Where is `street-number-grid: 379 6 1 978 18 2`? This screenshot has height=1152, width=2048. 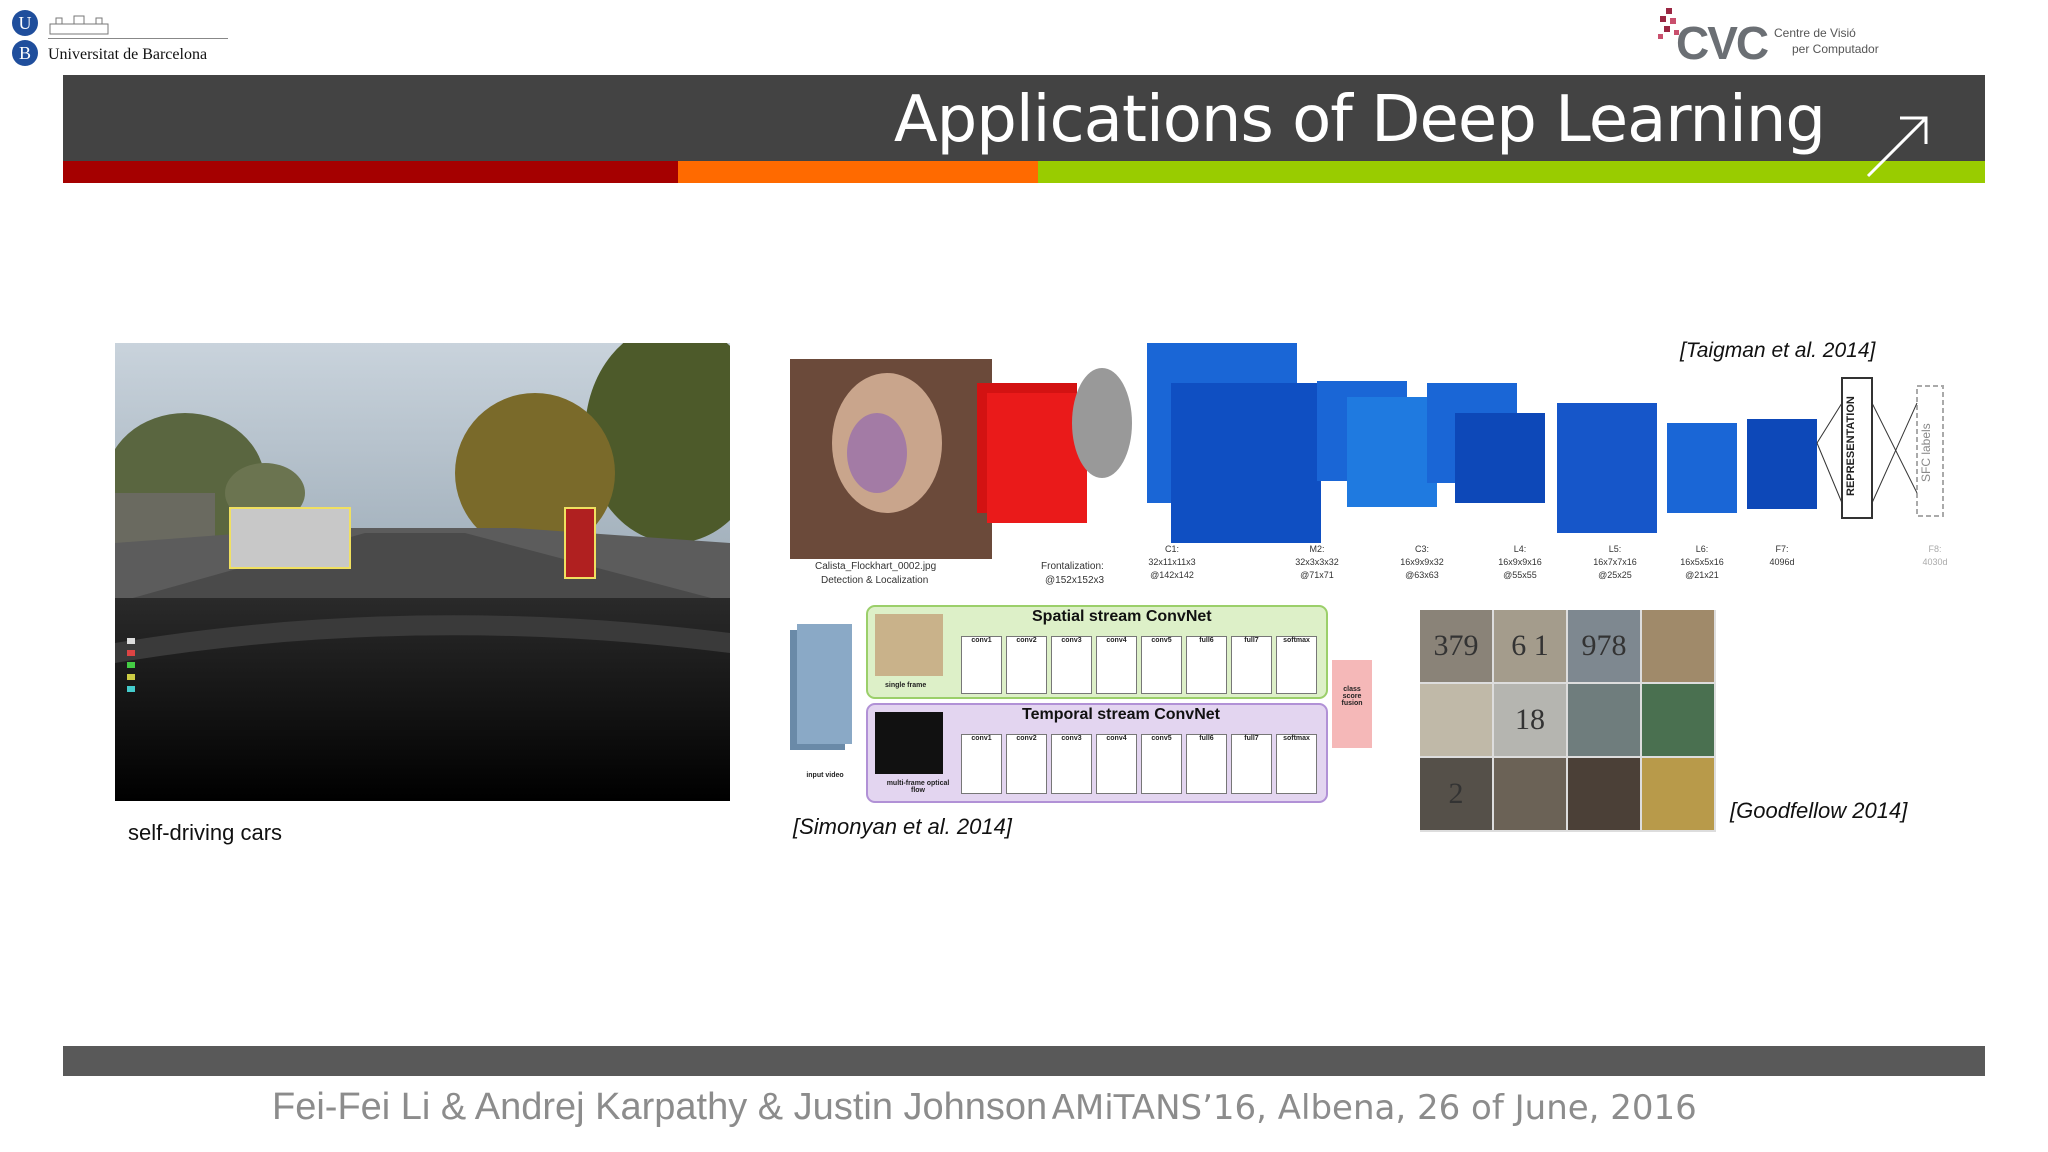 street-number-grid: 379 6 1 978 18 2 is located at coordinates (1568, 721).